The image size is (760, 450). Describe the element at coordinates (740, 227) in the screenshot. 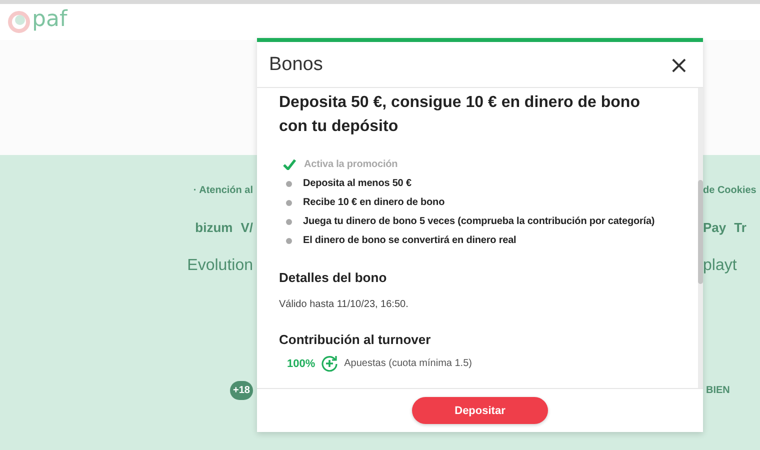

I see `payment-logo: Tr` at that location.